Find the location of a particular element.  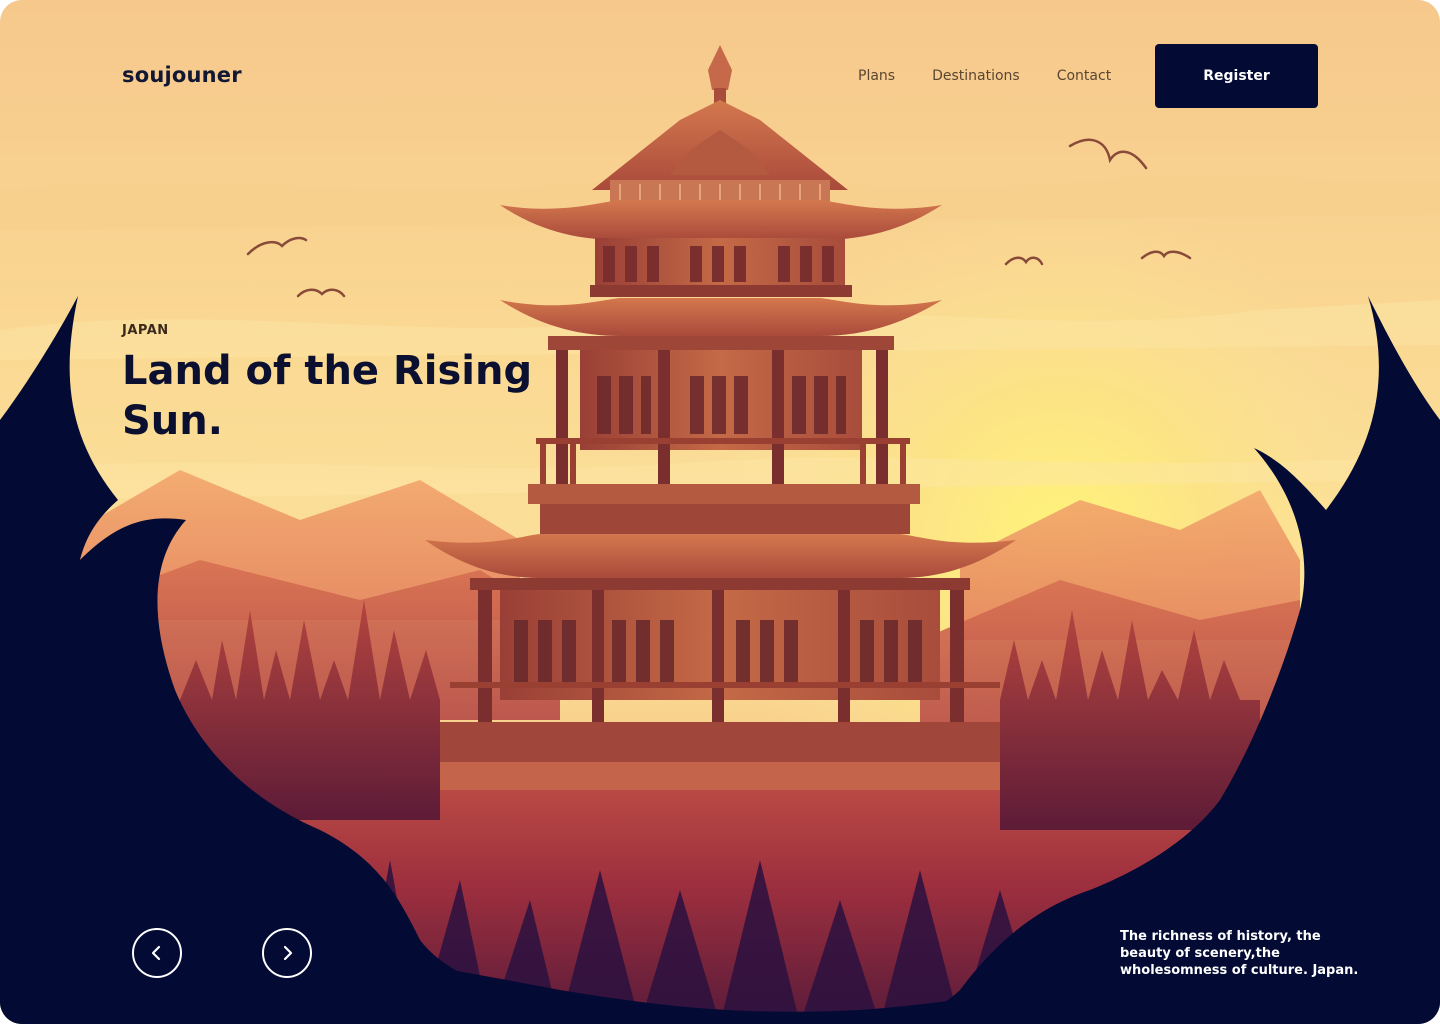

hero-headline: Land of the Rising Sun. is located at coordinates (327, 396).